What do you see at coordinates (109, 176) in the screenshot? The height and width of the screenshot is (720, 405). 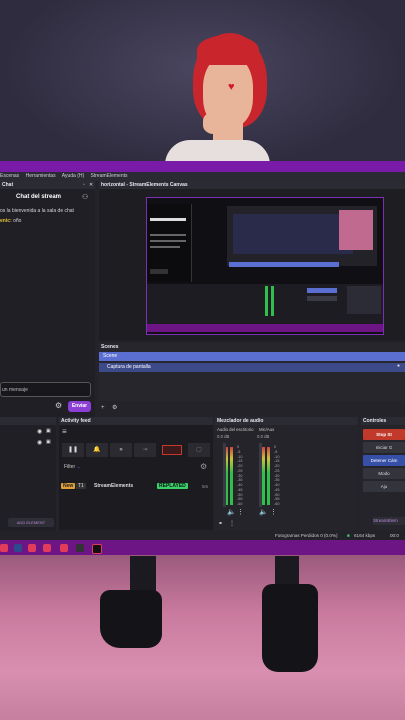 I see `menu-item-streamelements: StreamElements` at bounding box center [109, 176].